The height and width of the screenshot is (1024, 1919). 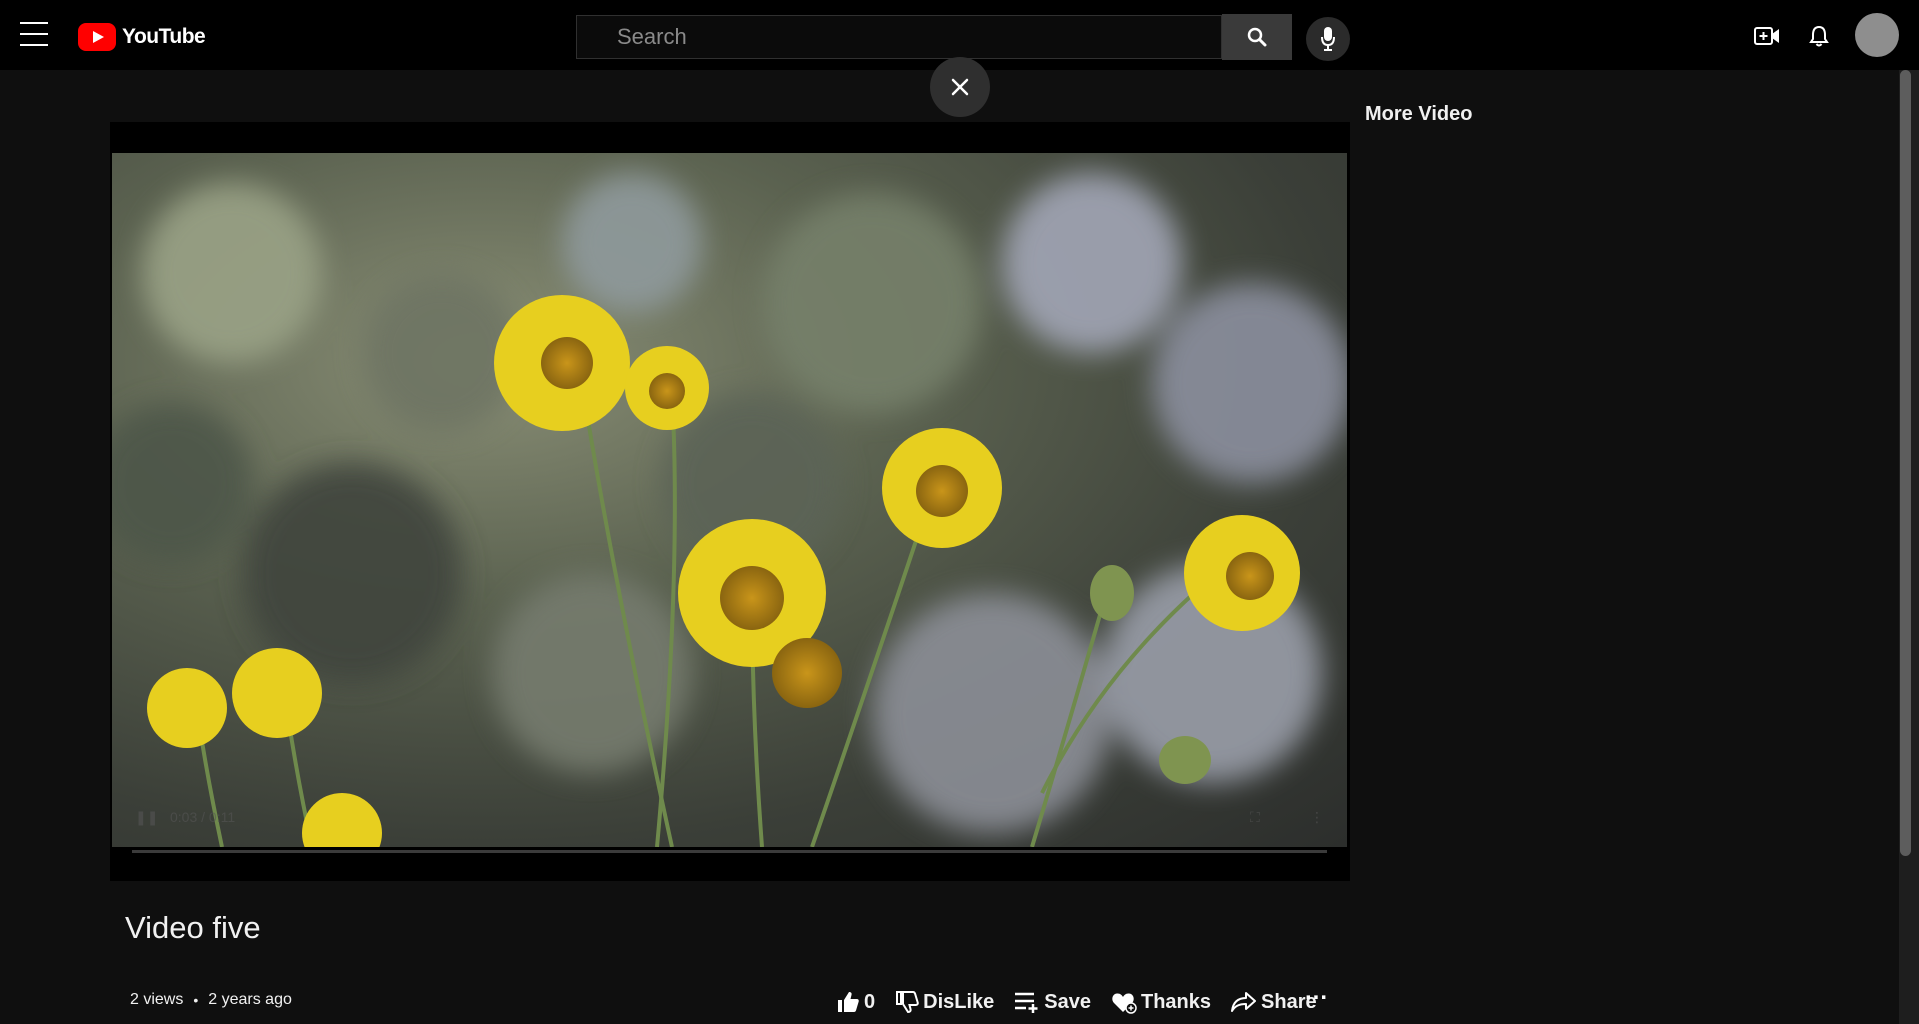 I want to click on search-bar, so click(x=934, y=37).